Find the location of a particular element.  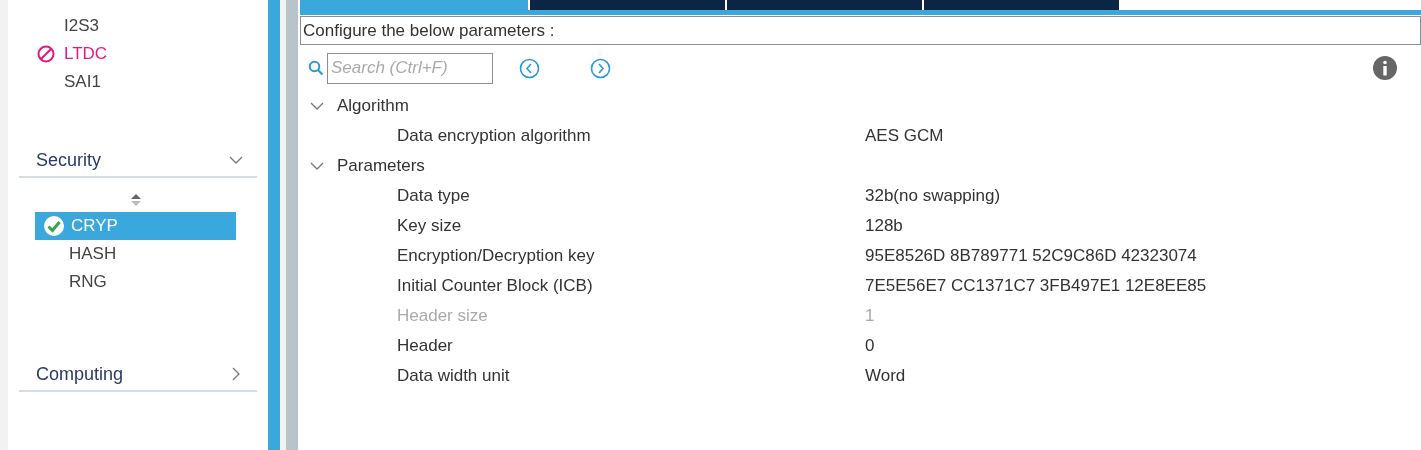

sort-icon is located at coordinates (136, 200).